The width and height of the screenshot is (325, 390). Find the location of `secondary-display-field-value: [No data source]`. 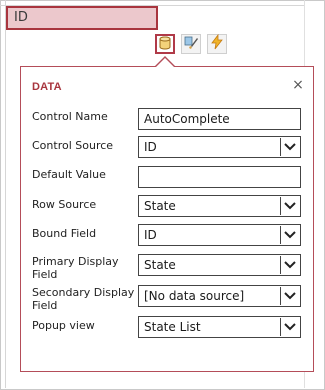

secondary-display-field-value: [No data source] is located at coordinates (194, 296).